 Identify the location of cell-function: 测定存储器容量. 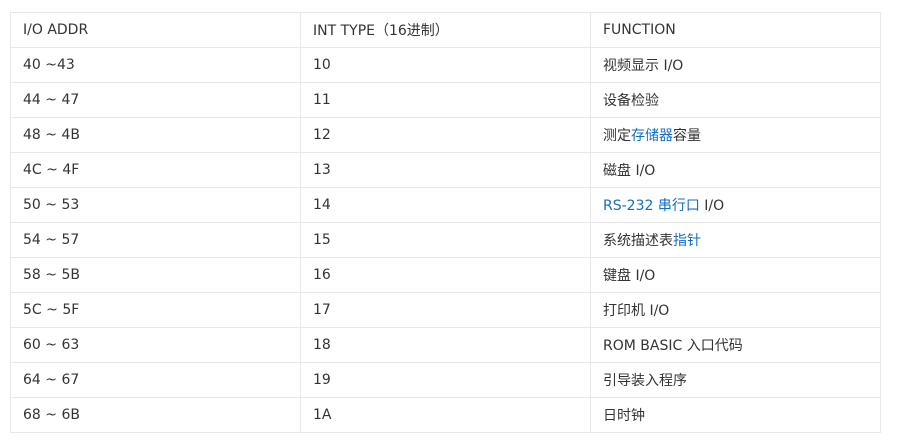
(735, 135).